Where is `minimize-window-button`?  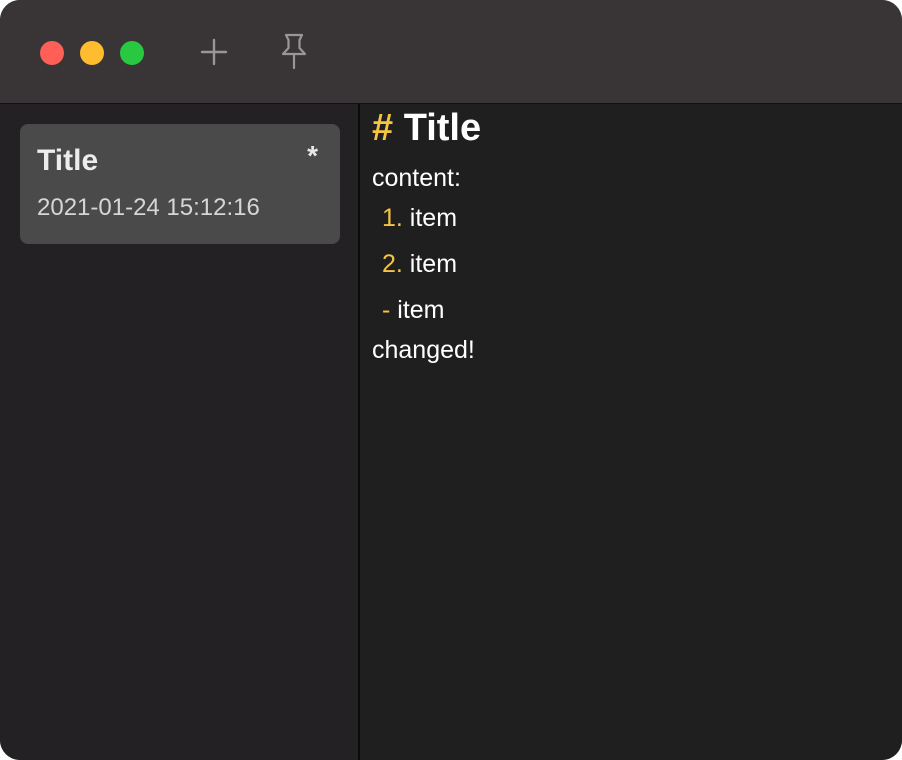 minimize-window-button is located at coordinates (92, 53).